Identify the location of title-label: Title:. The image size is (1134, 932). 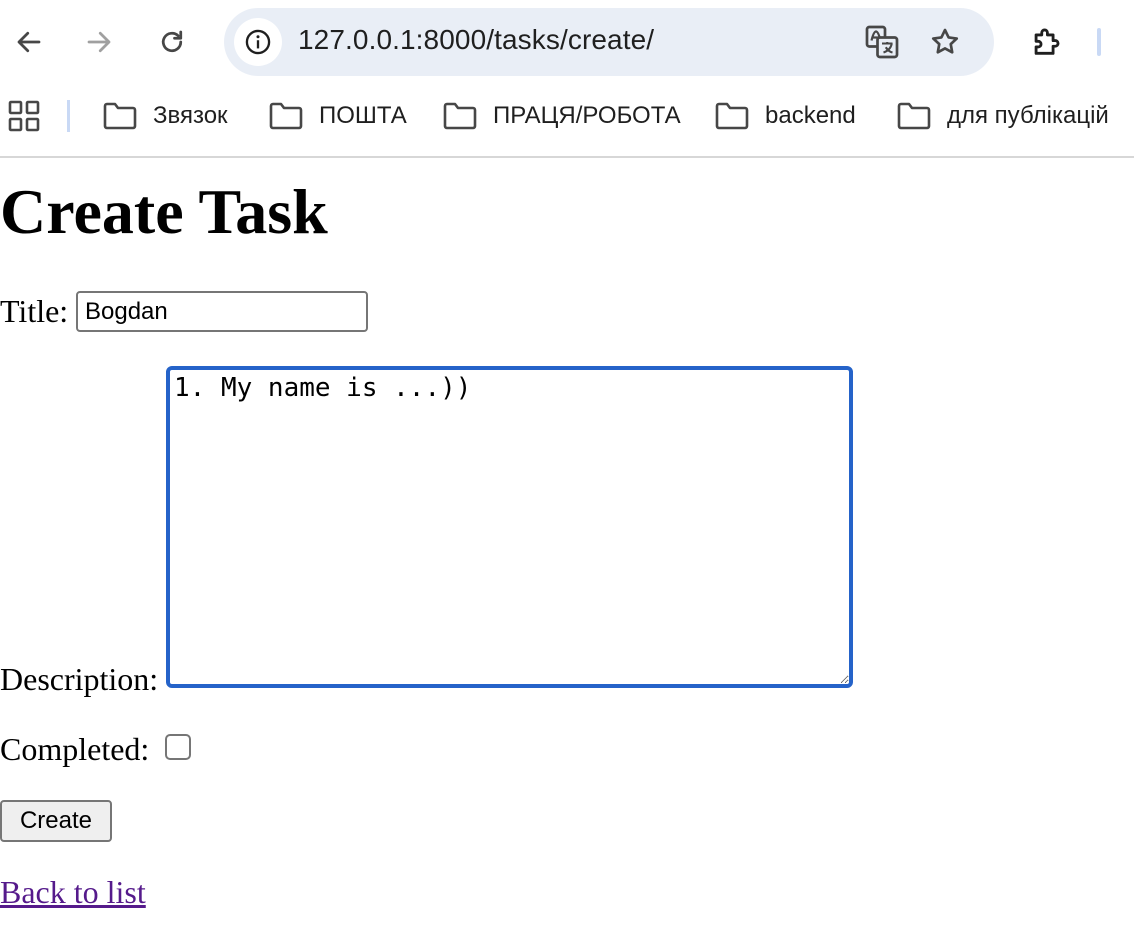
(34, 311).